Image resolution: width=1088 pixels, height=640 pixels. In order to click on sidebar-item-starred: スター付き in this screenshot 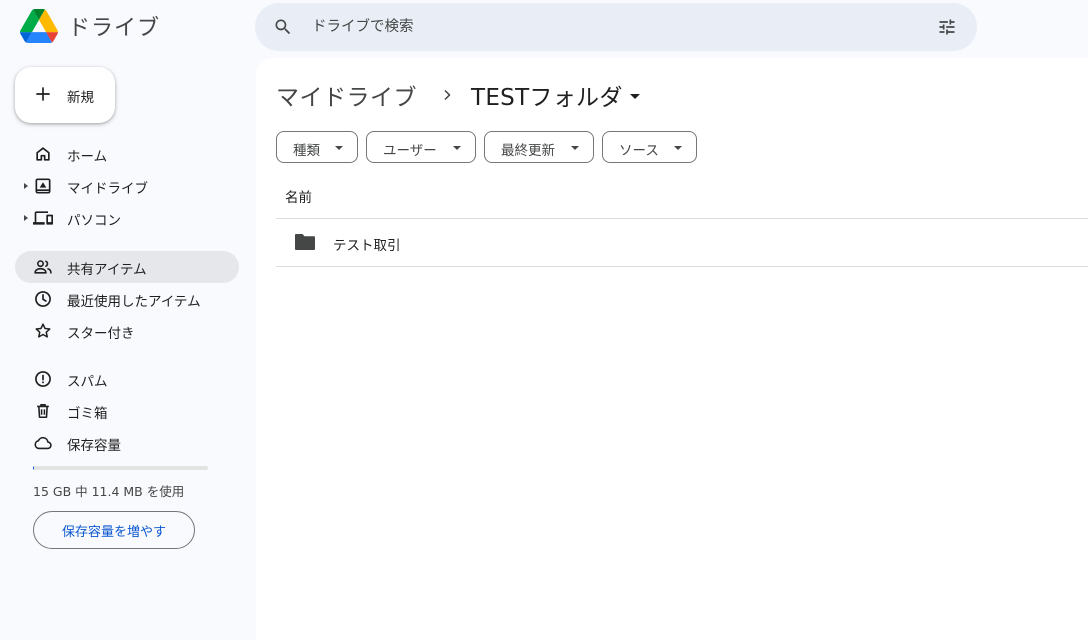, I will do `click(127, 331)`.